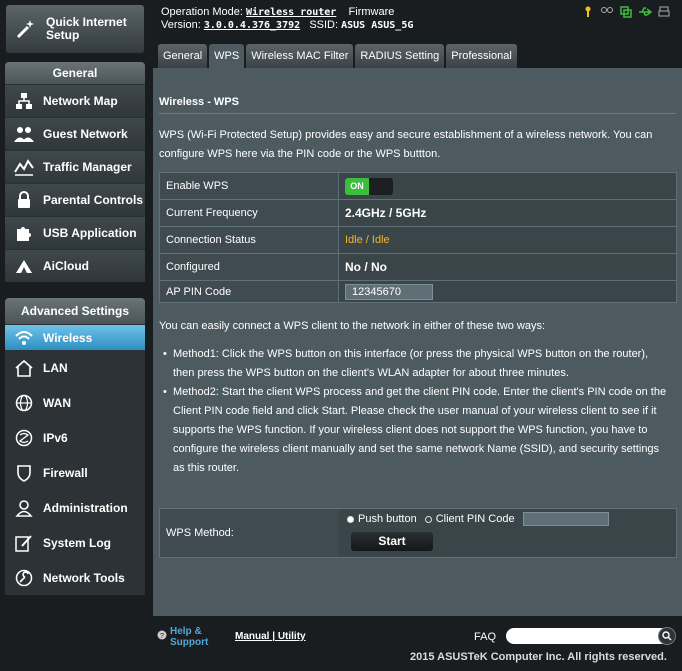  I want to click on nav-parental-controls: Parental Controls, so click(75, 199).